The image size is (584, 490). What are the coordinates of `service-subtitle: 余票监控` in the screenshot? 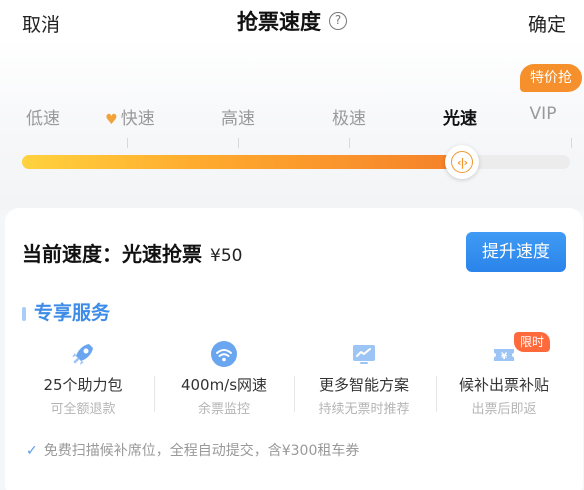 It's located at (223, 409).